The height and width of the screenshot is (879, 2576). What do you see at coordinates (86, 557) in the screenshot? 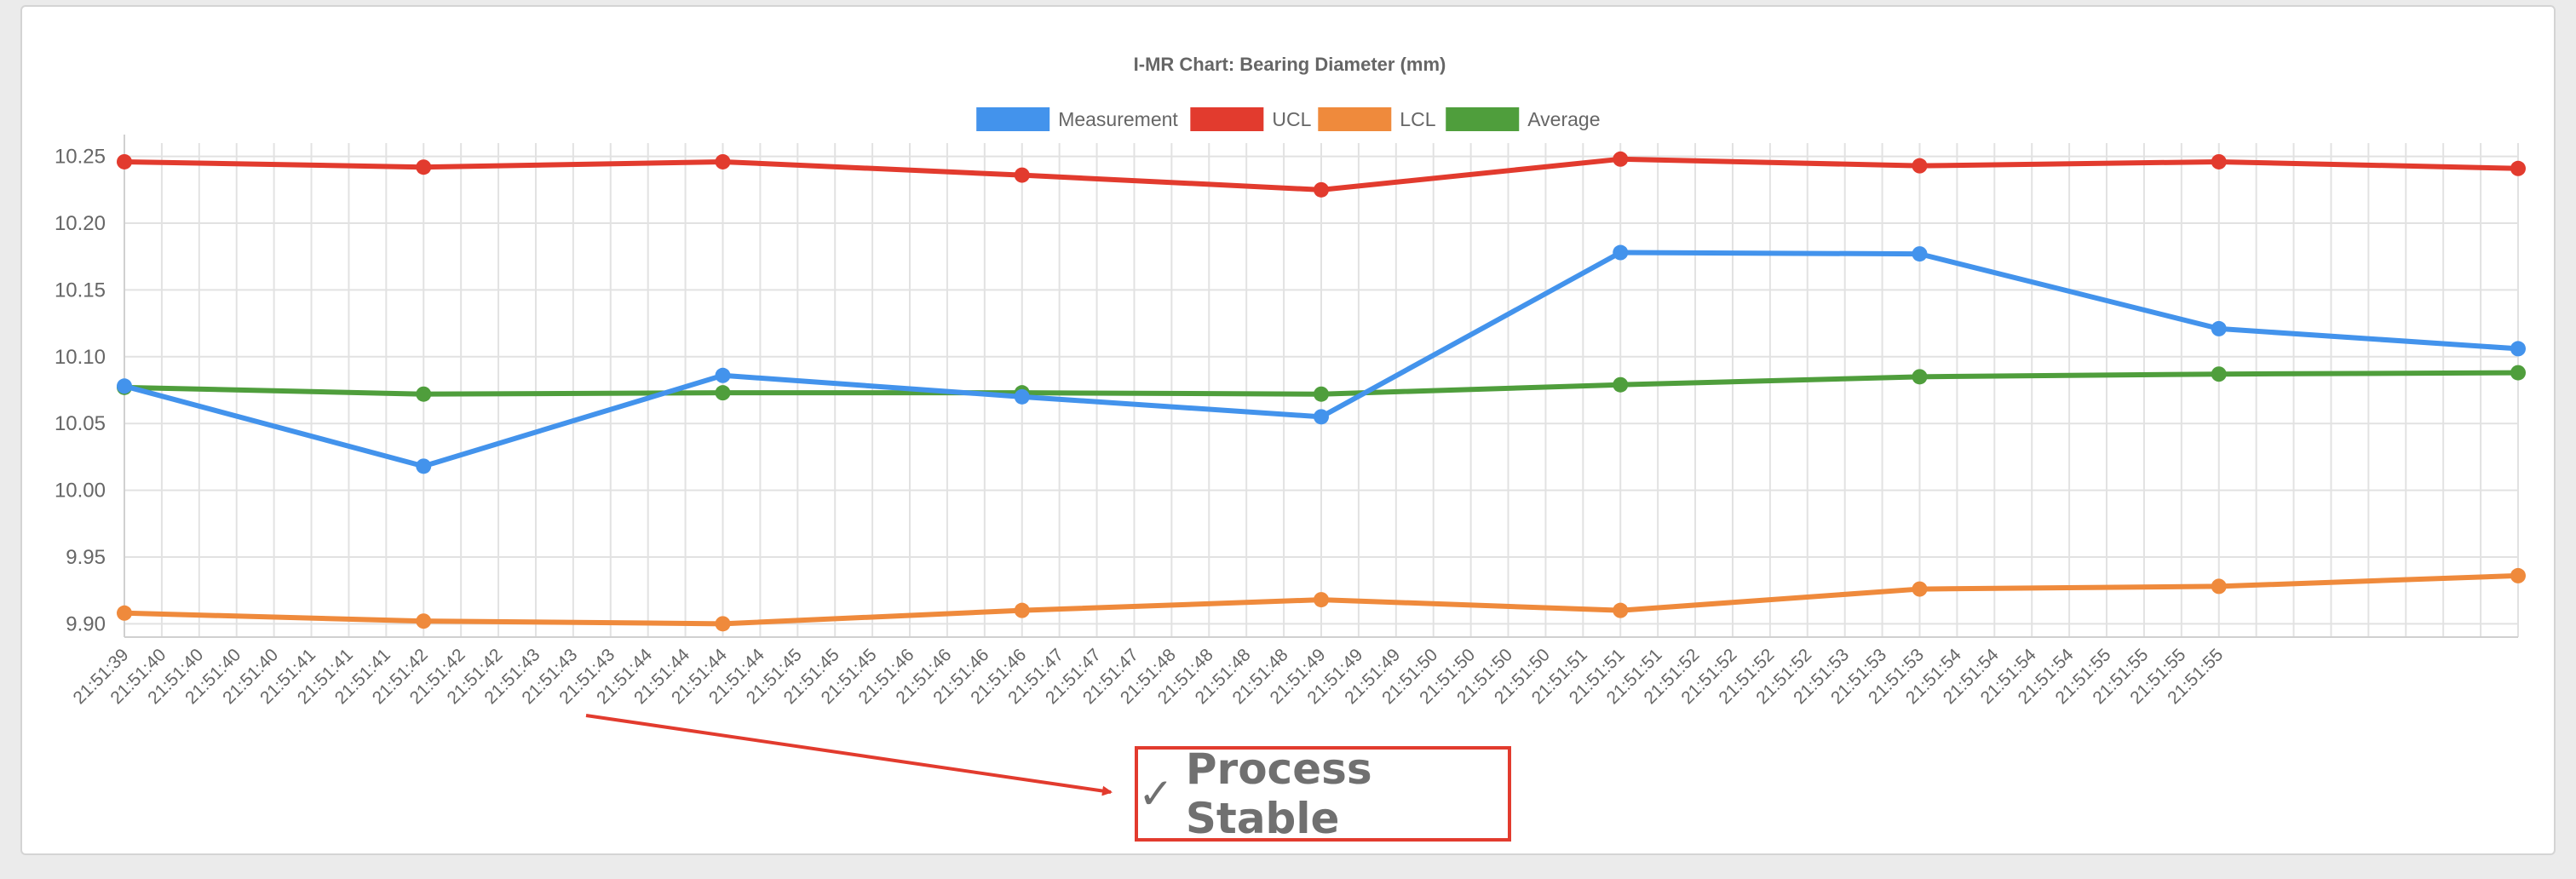
I see `y-tick-label: 9.95` at bounding box center [86, 557].